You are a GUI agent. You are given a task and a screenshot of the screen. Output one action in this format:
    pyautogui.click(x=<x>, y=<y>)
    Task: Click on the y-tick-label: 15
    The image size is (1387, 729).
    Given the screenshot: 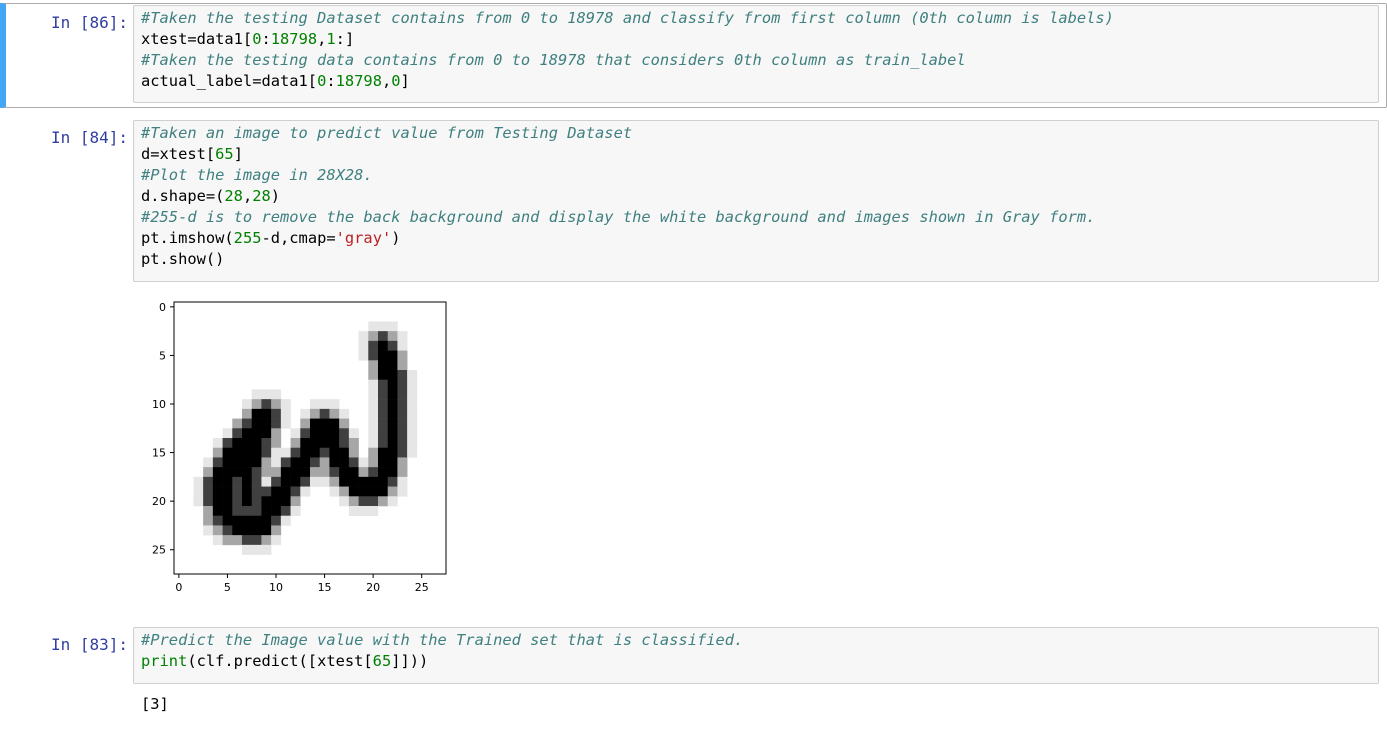 What is the action you would take?
    pyautogui.click(x=159, y=453)
    